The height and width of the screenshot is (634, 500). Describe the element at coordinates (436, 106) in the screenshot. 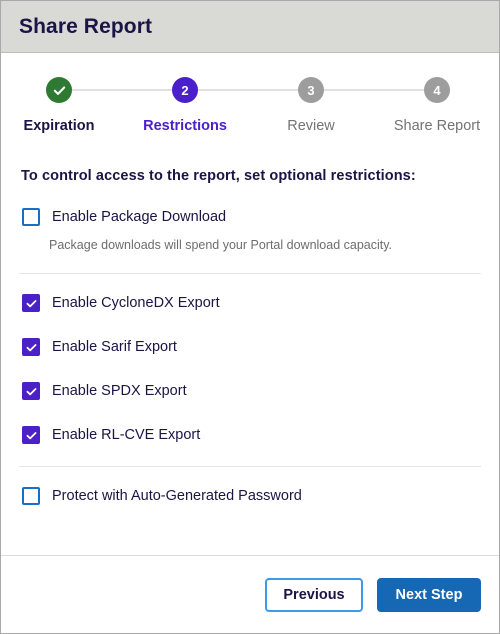

I see `stepper-step-share-report: 4 Share Report` at that location.